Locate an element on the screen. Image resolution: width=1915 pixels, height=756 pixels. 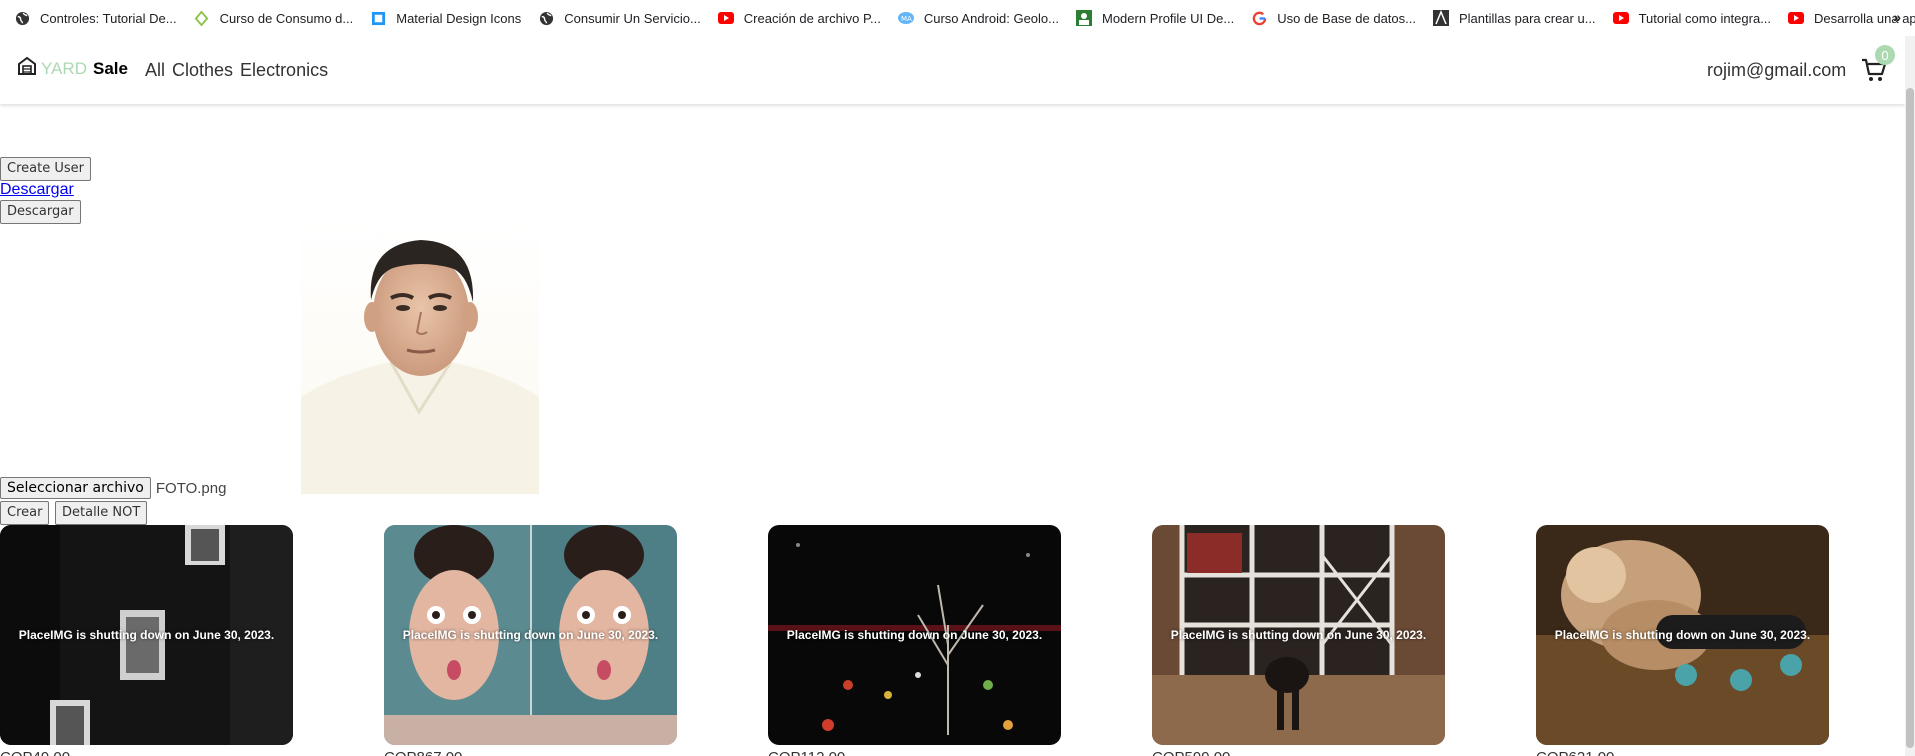
product-price: COP49.00 is located at coordinates (146, 750).